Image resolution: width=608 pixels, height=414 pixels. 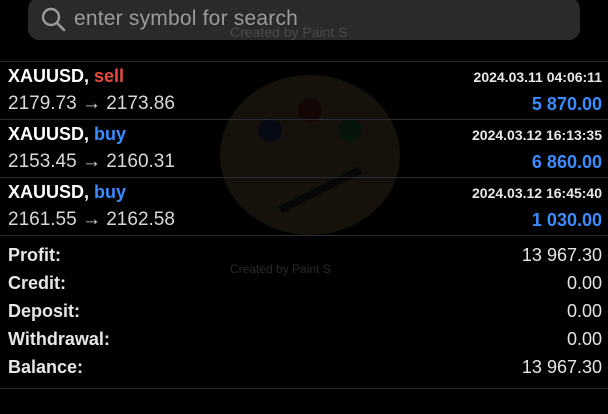 I want to click on credit-value: 0.00, so click(x=584, y=283).